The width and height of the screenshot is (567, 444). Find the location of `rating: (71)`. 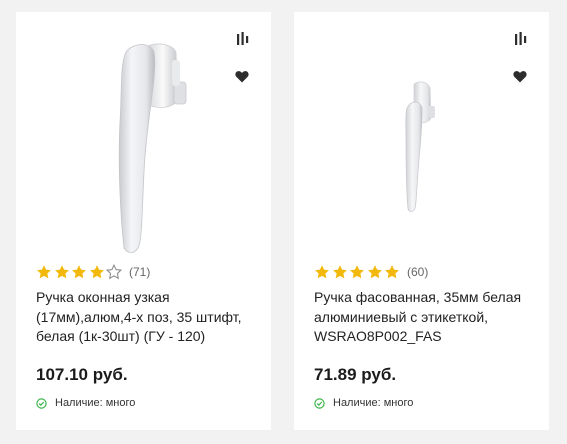

rating: (71) is located at coordinates (93, 272).